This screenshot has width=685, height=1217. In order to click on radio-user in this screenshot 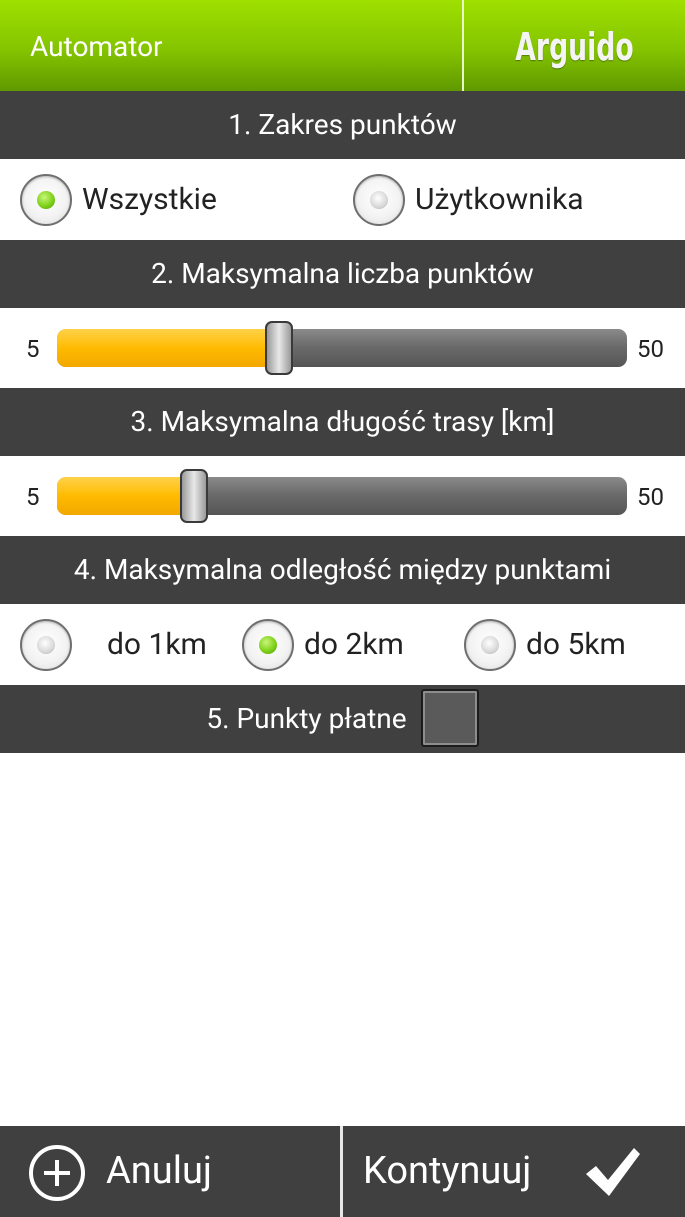, I will do `click(379, 200)`.